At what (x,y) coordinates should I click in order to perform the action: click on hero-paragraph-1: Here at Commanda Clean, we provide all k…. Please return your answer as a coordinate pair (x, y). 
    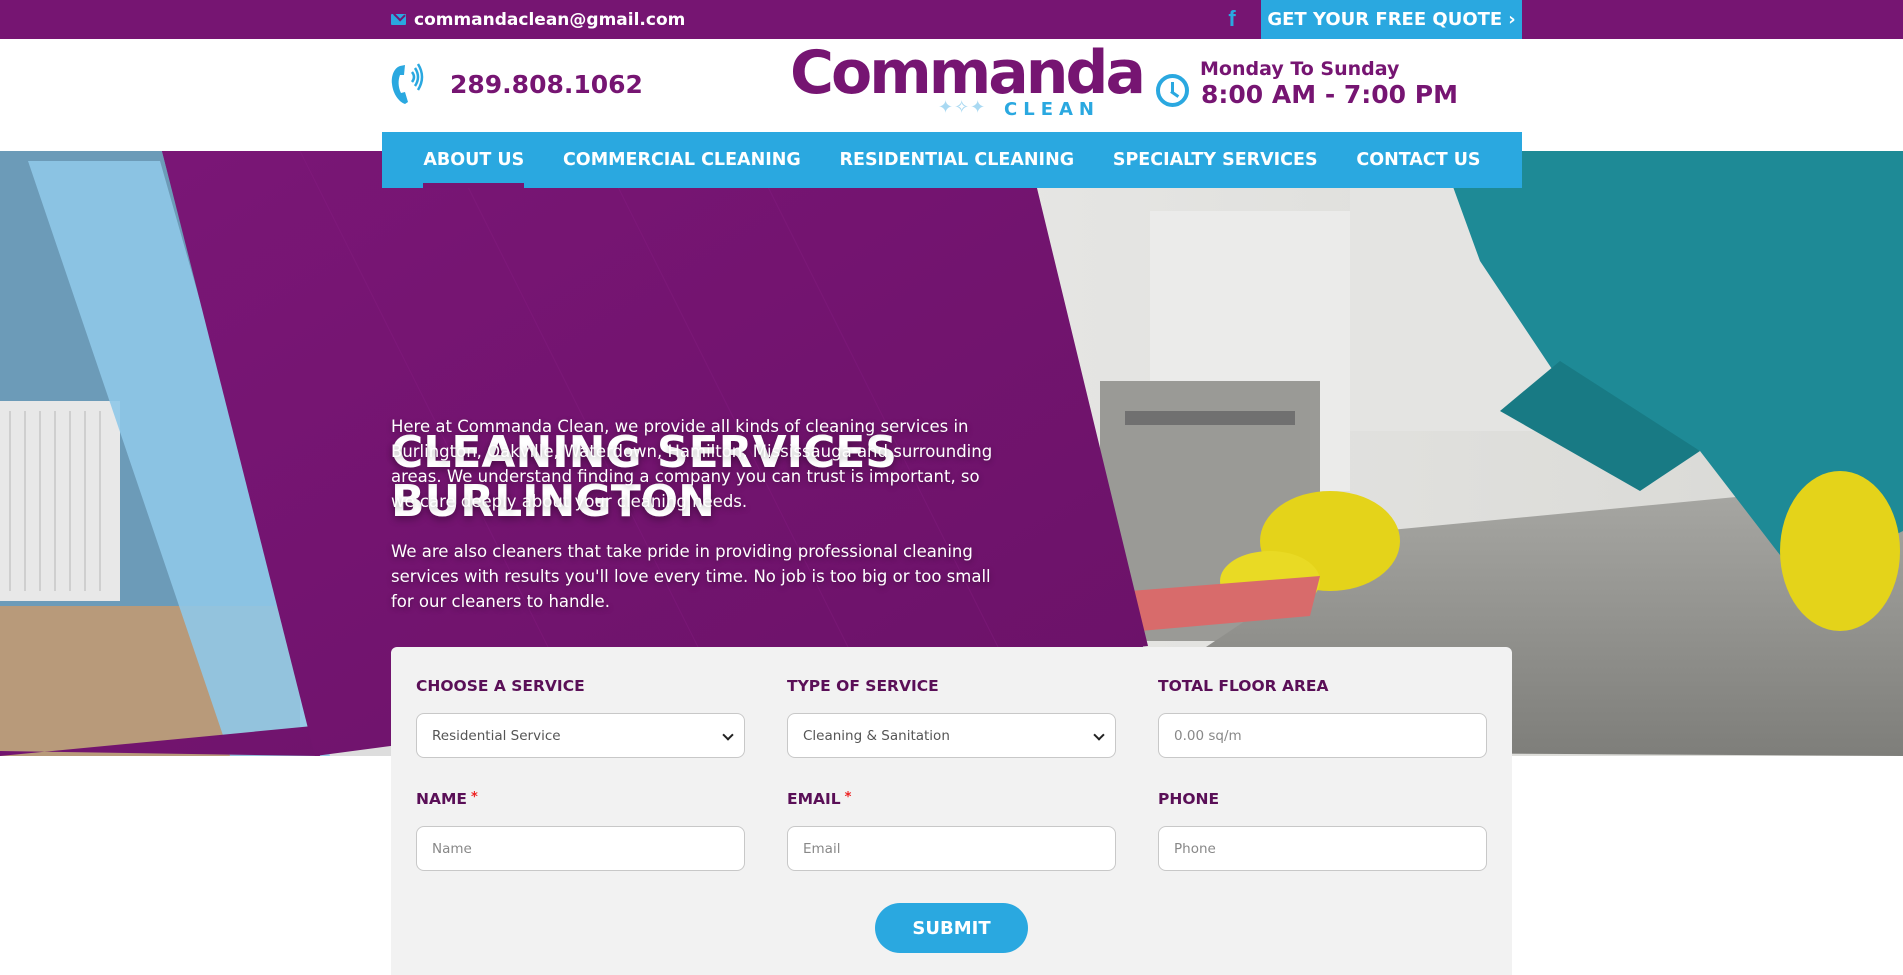
    Looking at the image, I should click on (692, 464).